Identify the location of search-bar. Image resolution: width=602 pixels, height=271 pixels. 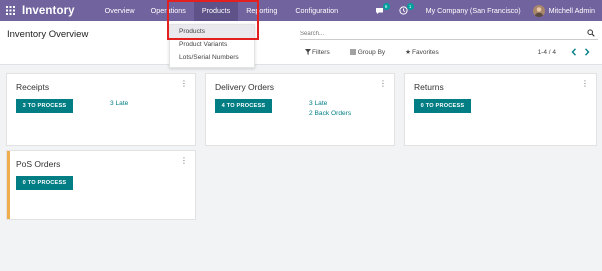
(449, 34).